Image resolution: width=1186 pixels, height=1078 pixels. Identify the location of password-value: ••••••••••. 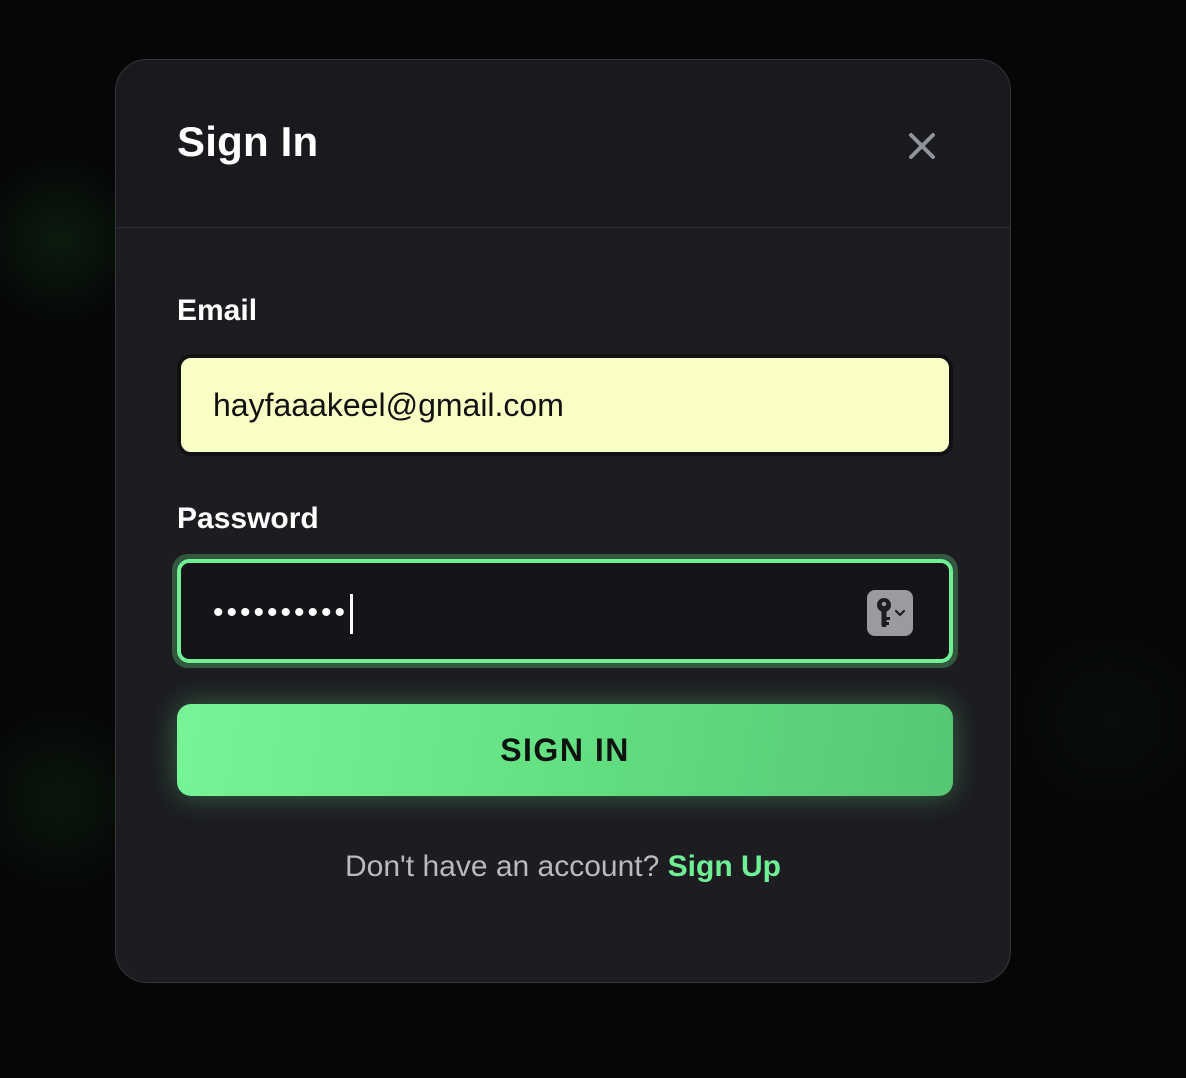
(283, 613).